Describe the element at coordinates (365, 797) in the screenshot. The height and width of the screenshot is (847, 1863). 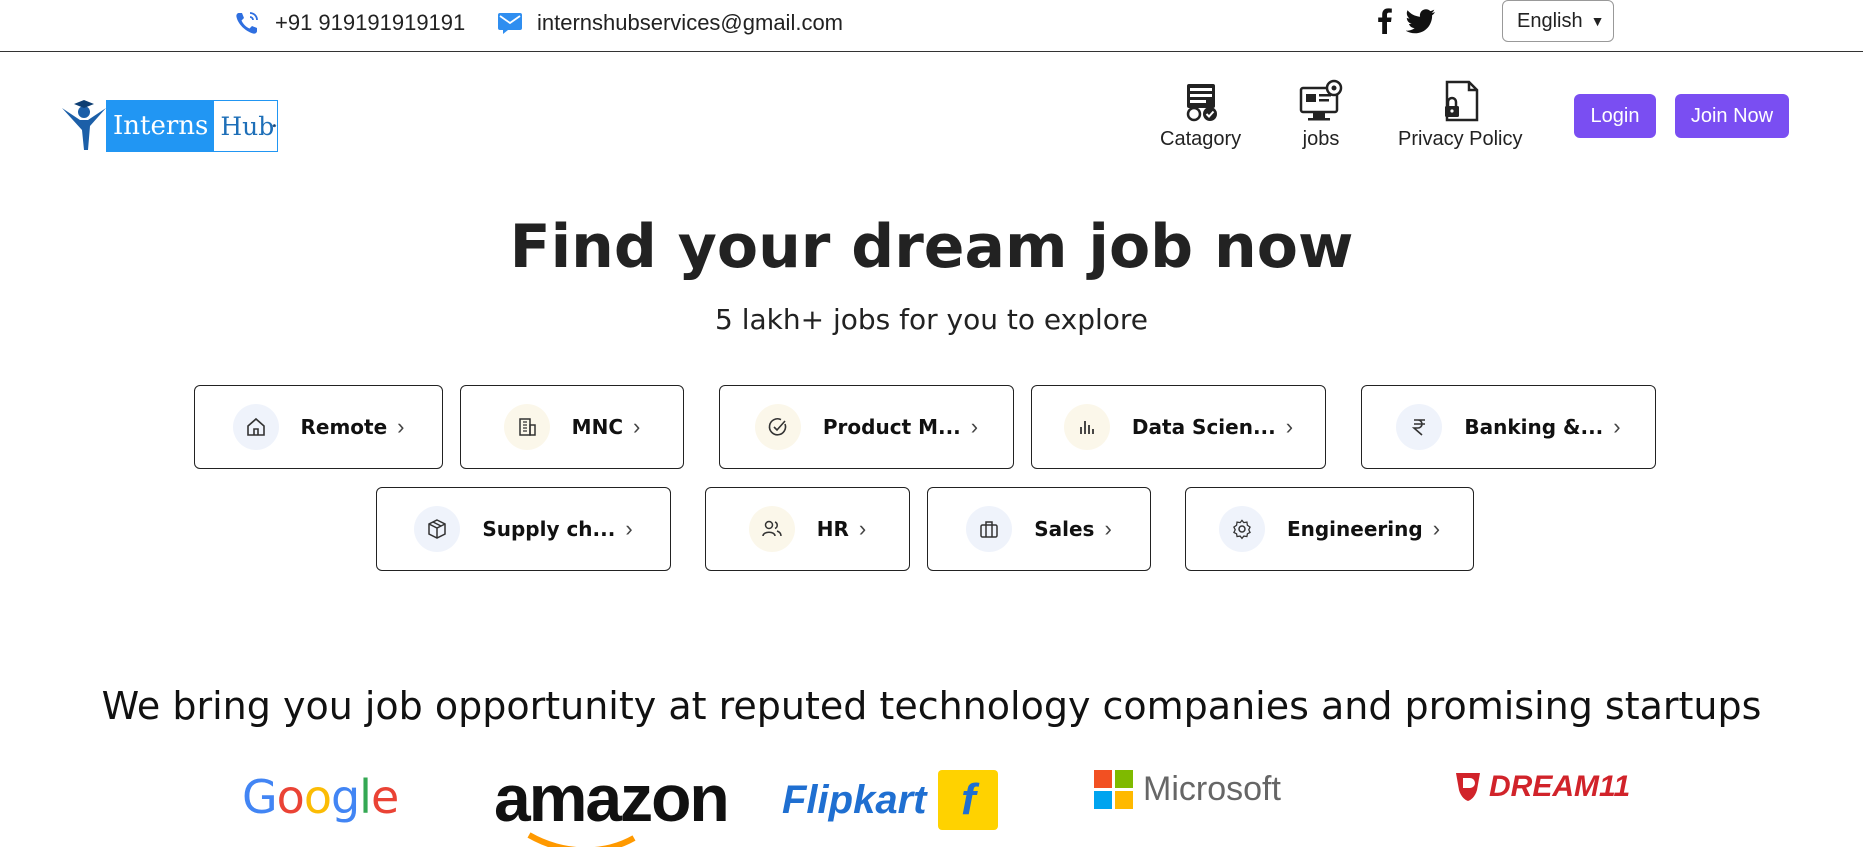
I see `google-letter: l` at that location.